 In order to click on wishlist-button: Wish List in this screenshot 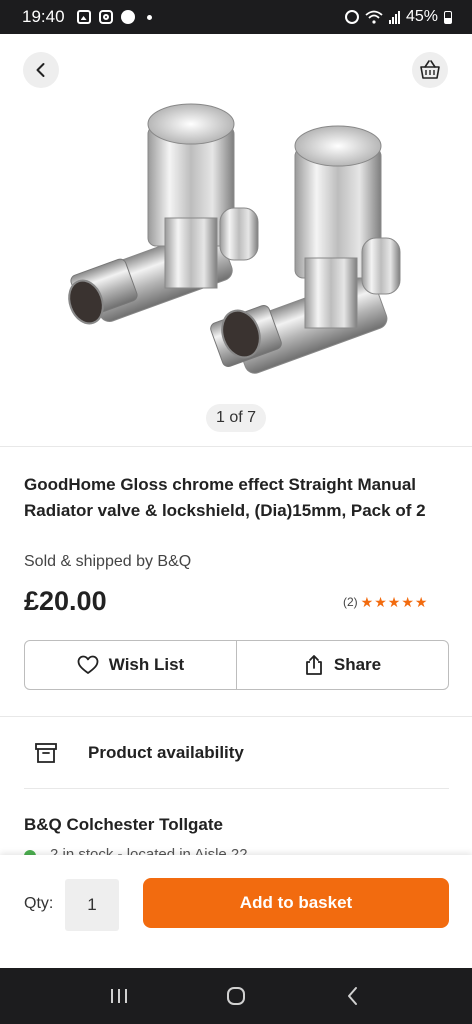, I will do `click(130, 665)`.